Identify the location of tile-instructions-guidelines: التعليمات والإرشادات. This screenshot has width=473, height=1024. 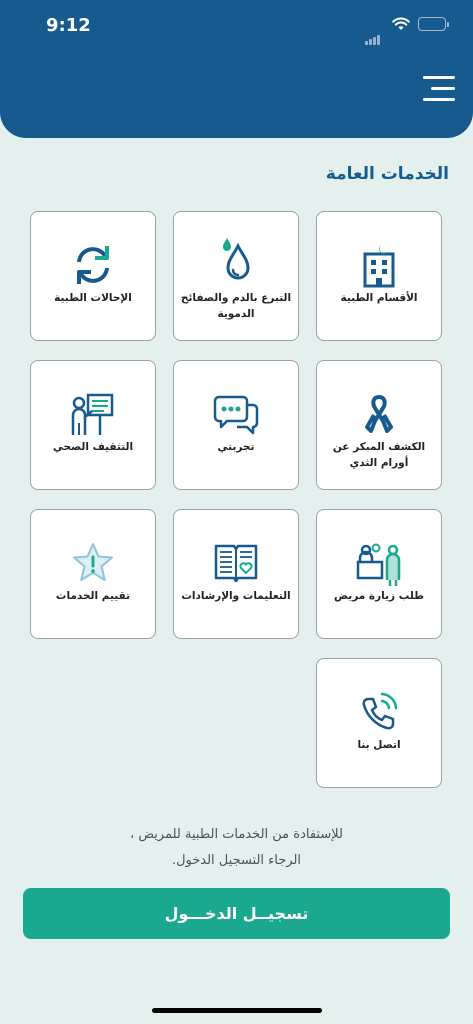
(236, 574).